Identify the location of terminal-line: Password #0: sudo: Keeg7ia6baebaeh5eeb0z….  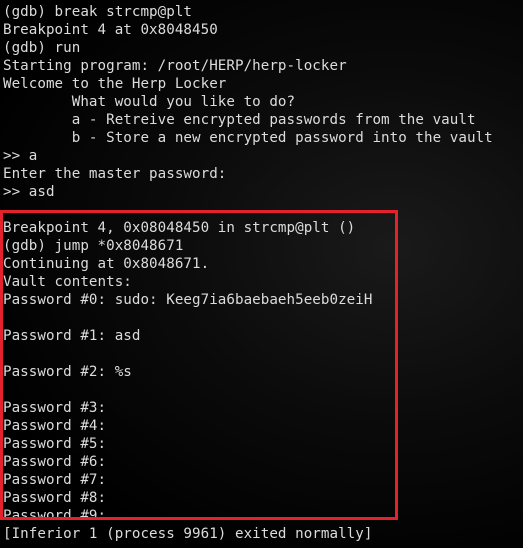
(188, 300).